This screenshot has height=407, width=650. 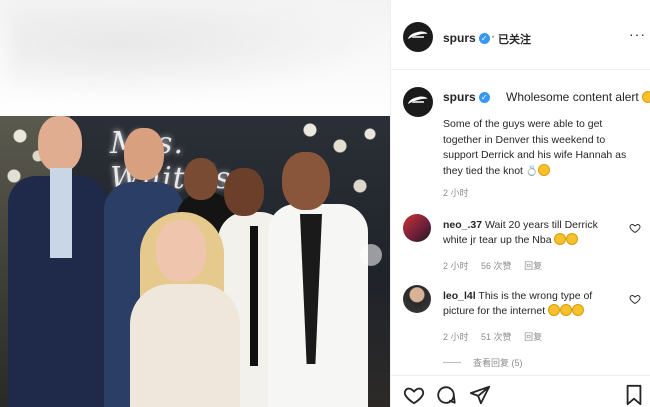 I want to click on person-5-head, so click(x=306, y=181).